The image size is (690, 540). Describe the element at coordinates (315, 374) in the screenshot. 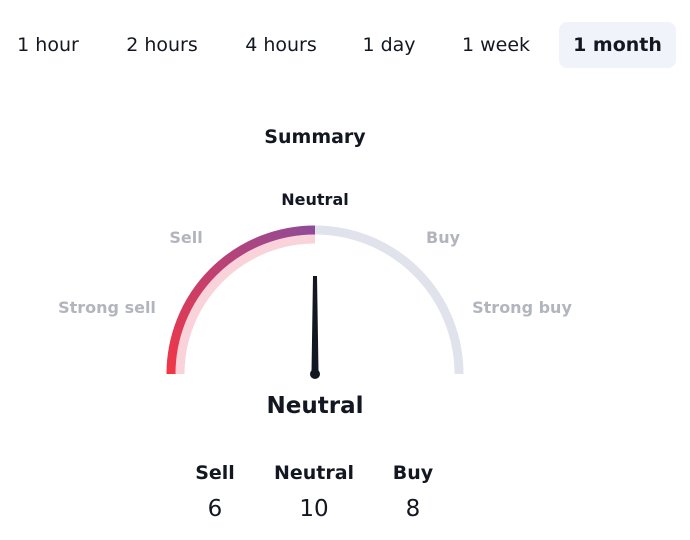

I see `gauge-needle-pivot` at that location.